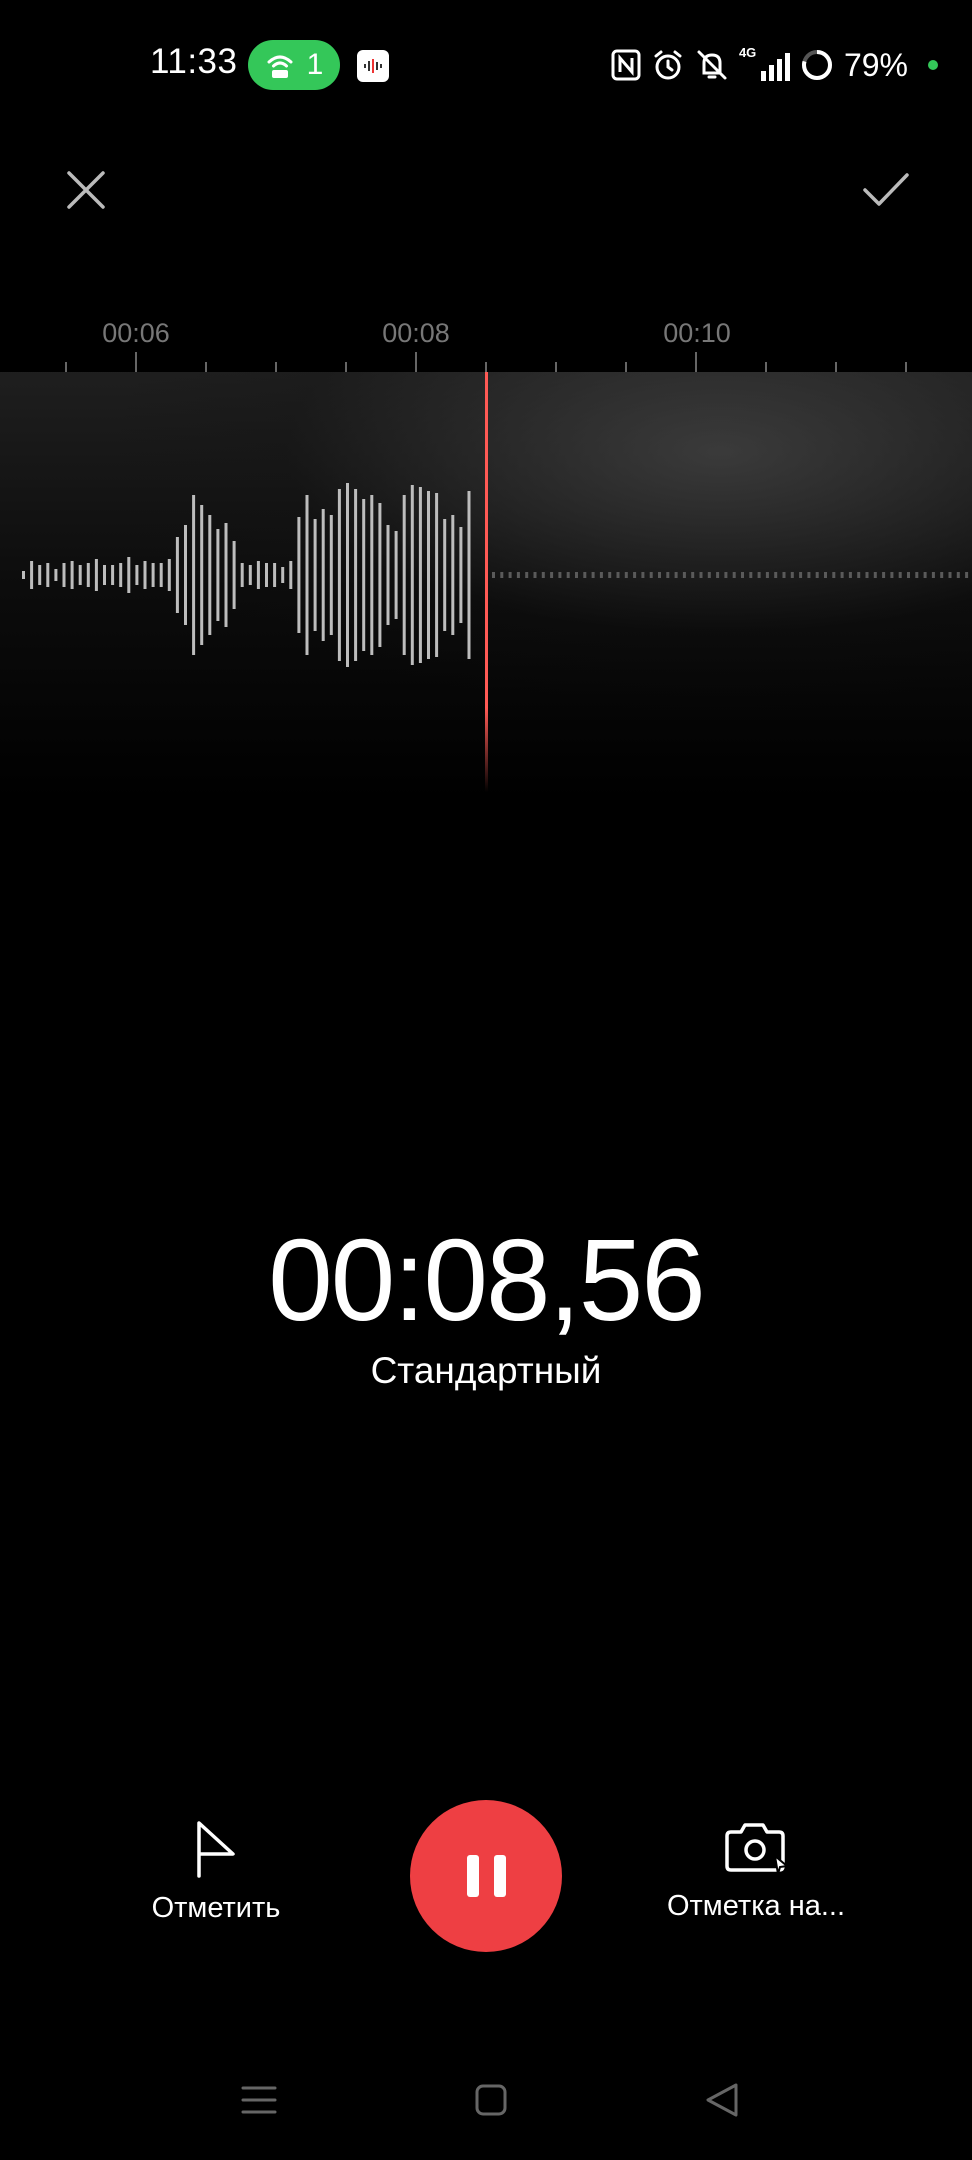  I want to click on hotspot-icon, so click(280, 66).